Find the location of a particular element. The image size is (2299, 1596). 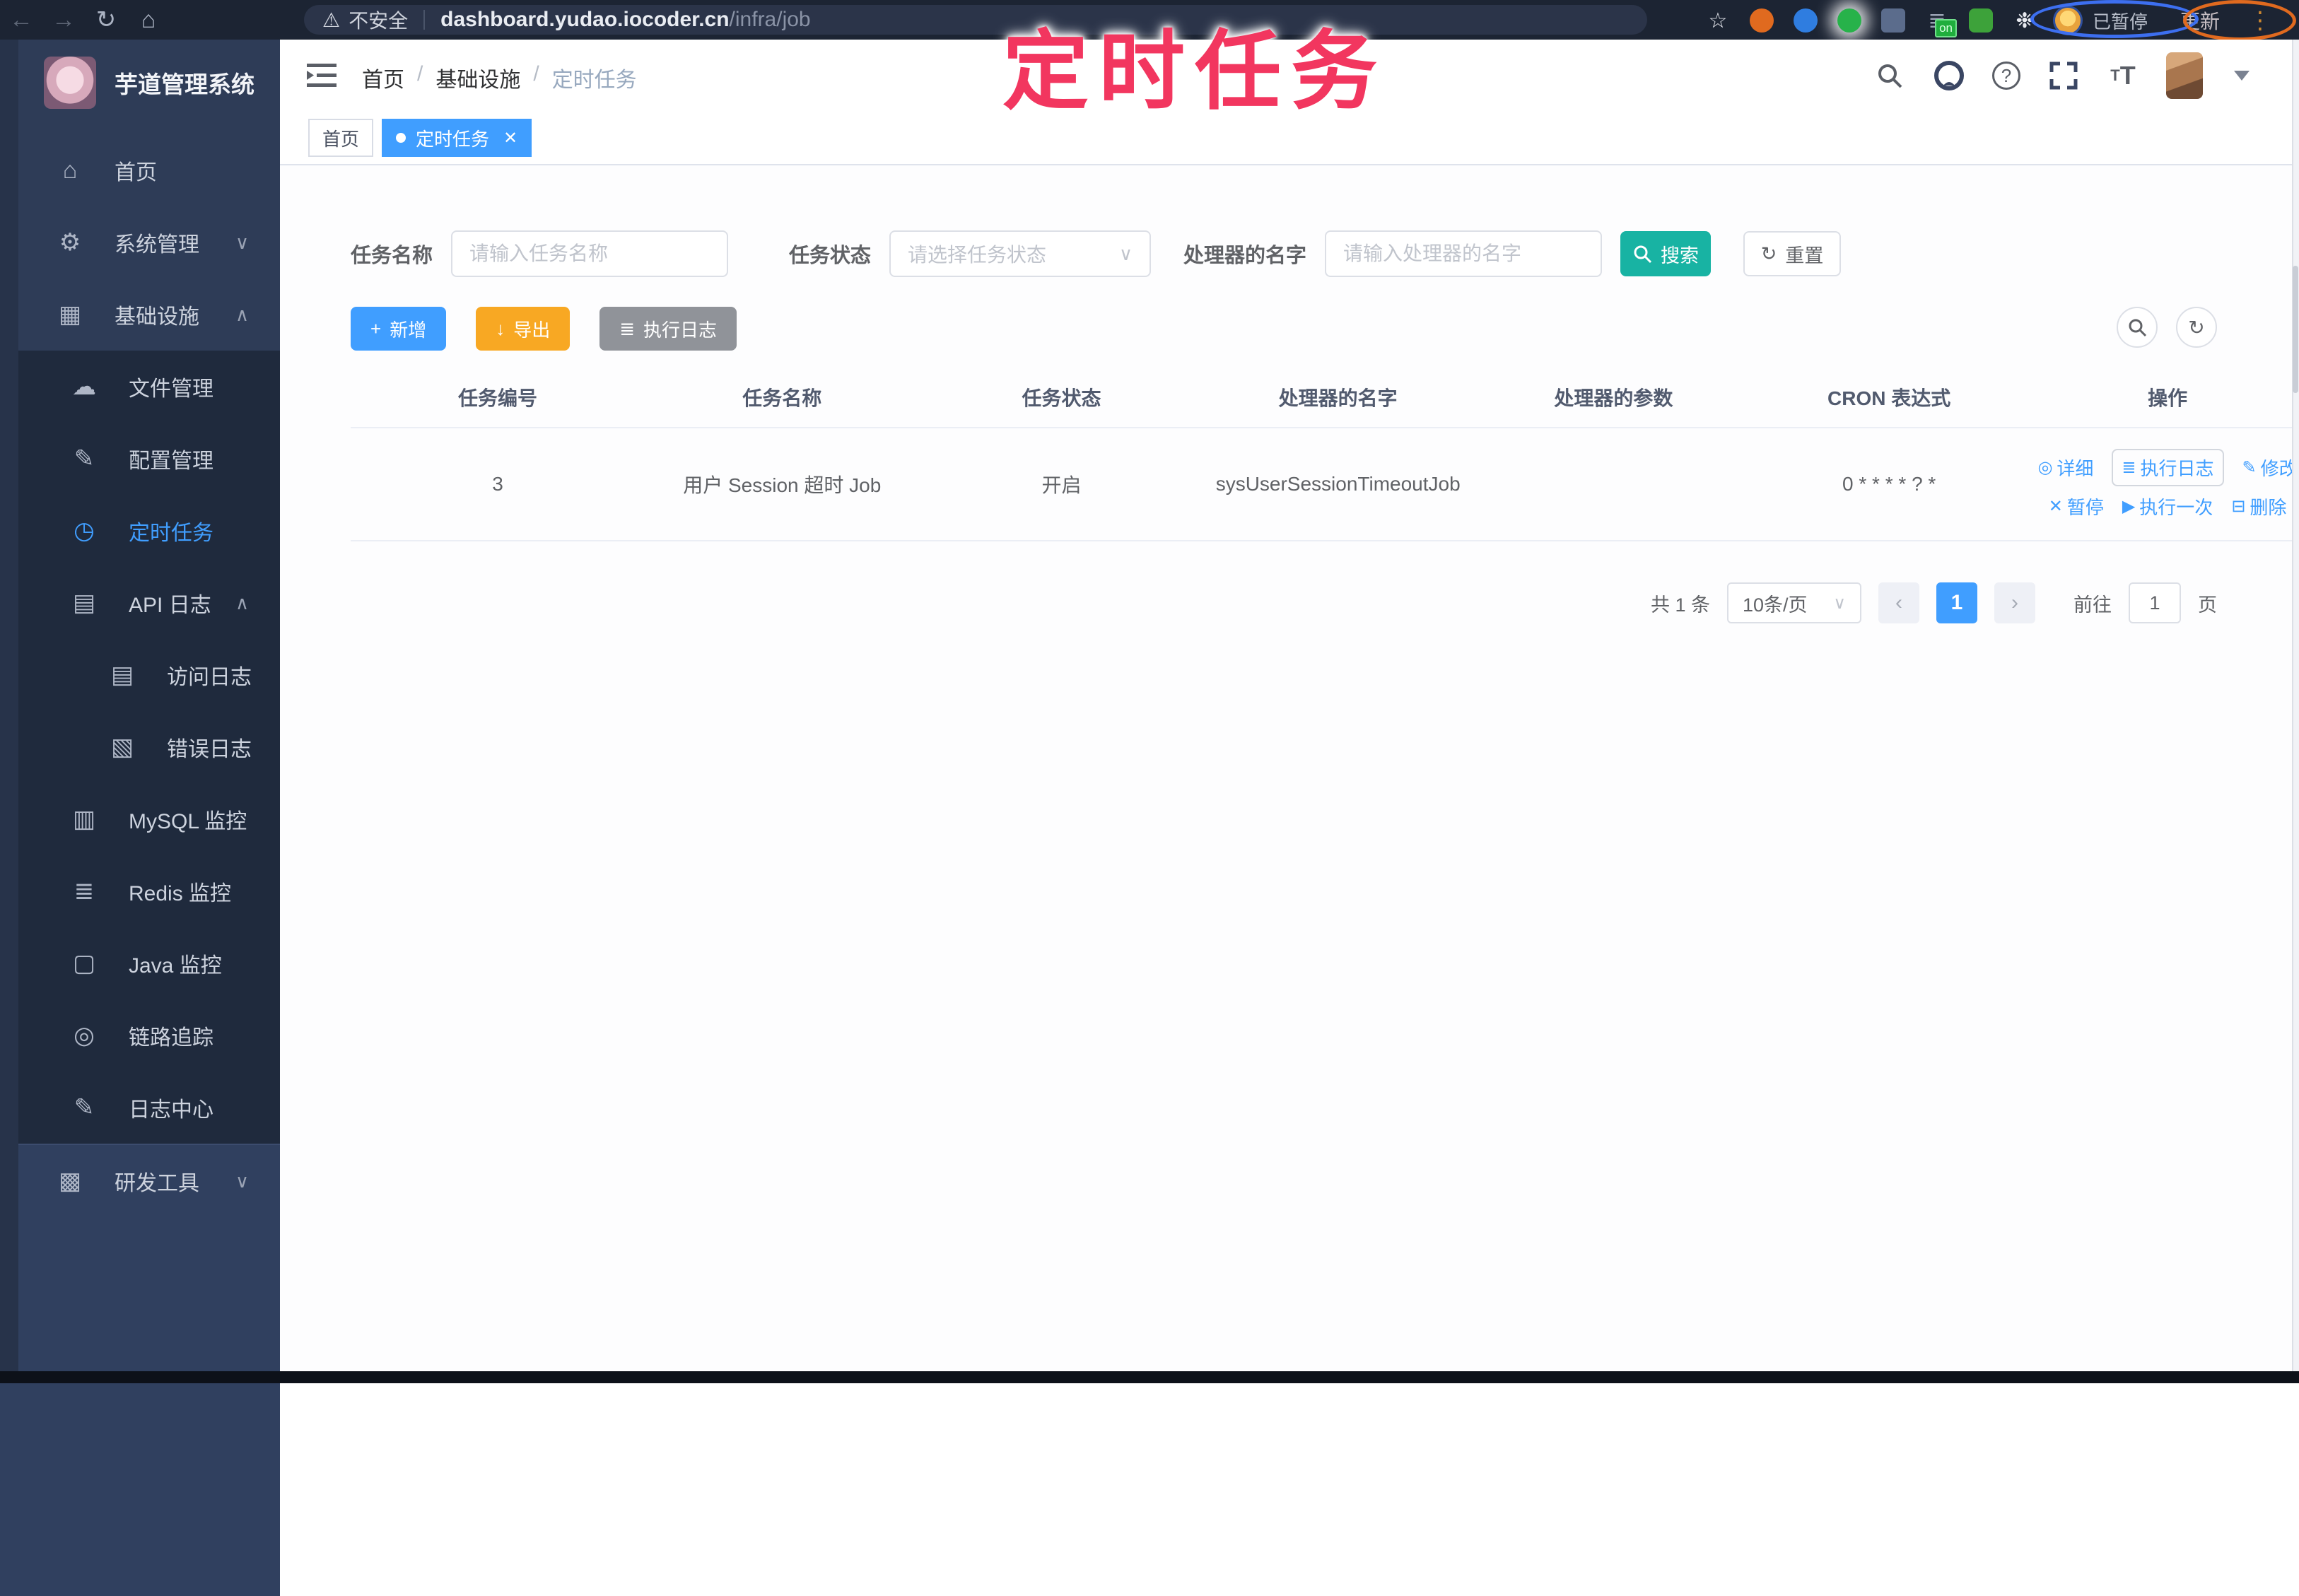

export-button: ↓ 导出 is located at coordinates (523, 329).